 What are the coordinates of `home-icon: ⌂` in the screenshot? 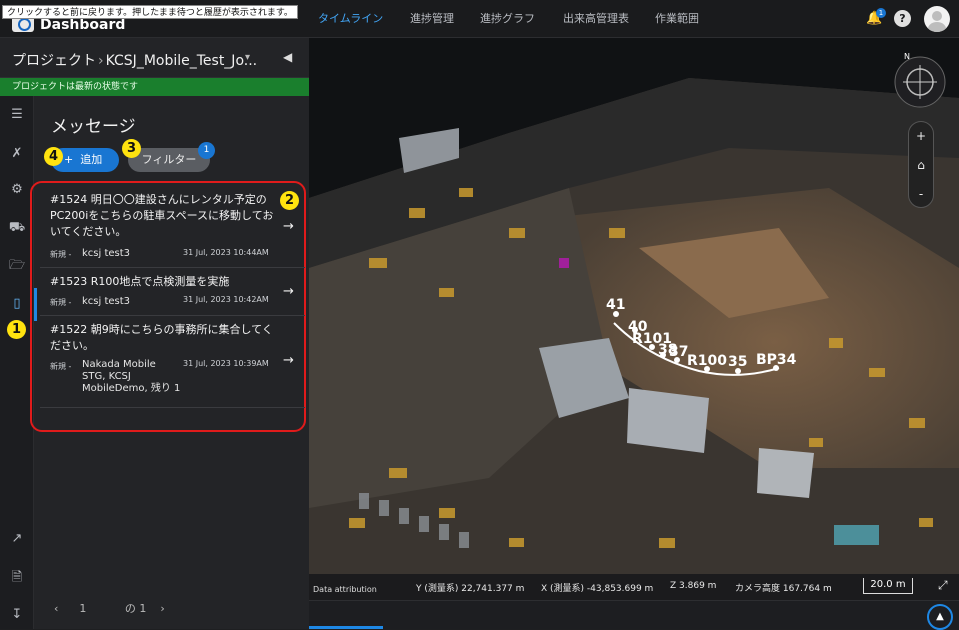 It's located at (921, 165).